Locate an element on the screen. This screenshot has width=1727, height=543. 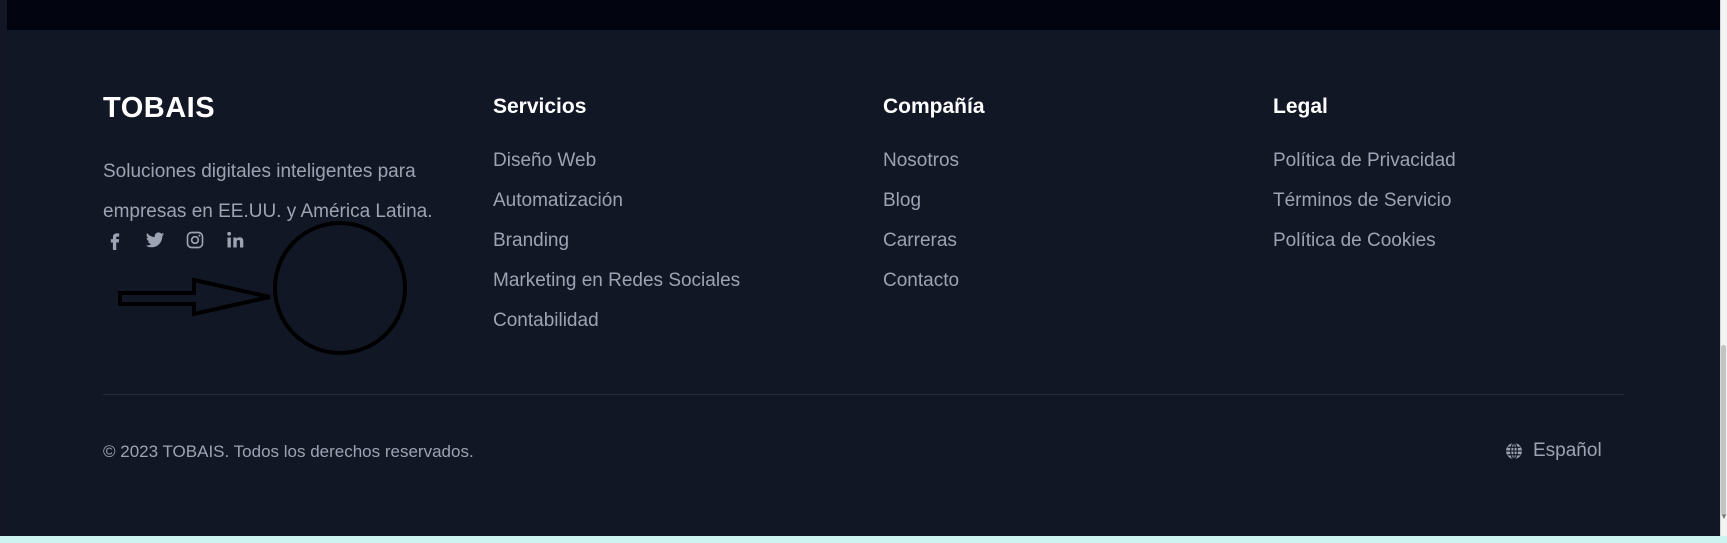
social-links is located at coordinates (183, 240).